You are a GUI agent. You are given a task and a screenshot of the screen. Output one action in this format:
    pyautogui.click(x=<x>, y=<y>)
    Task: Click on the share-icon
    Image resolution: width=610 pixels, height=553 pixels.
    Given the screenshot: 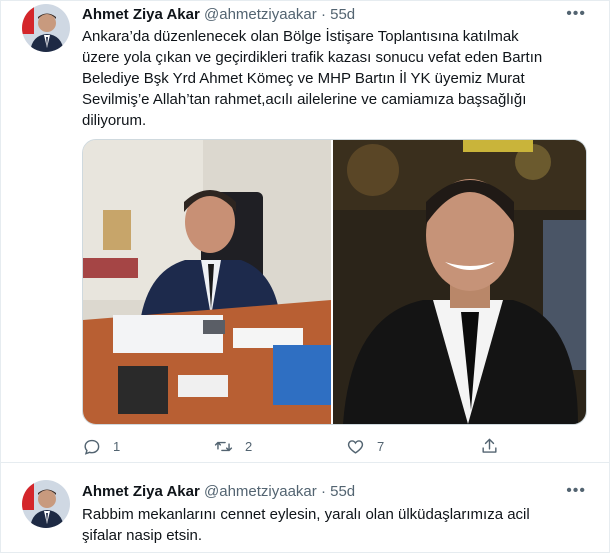 What is the action you would take?
    pyautogui.click(x=489, y=445)
    